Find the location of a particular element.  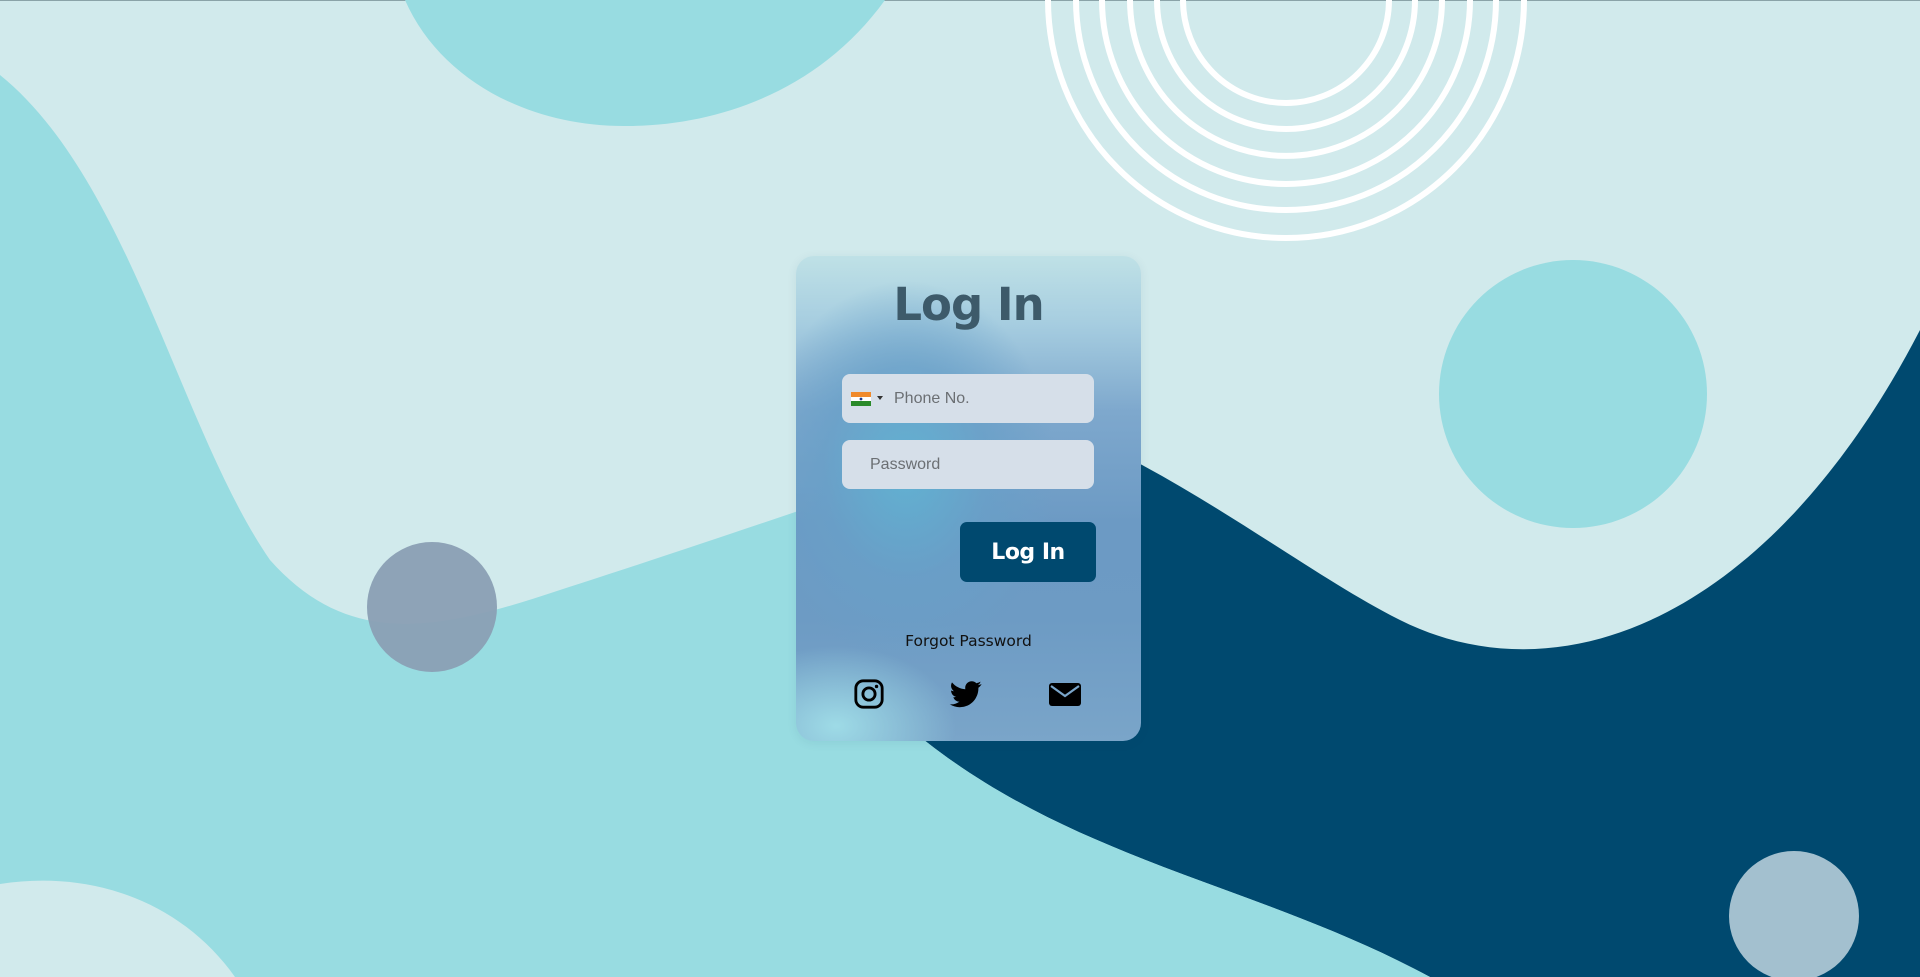

top-blob-shape is located at coordinates (645, 63).